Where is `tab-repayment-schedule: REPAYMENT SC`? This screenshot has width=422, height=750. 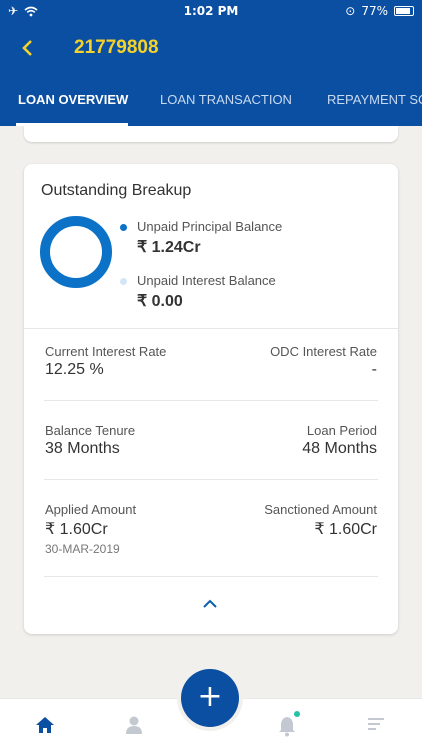
tab-repayment-schedule: REPAYMENT SC is located at coordinates (374, 99).